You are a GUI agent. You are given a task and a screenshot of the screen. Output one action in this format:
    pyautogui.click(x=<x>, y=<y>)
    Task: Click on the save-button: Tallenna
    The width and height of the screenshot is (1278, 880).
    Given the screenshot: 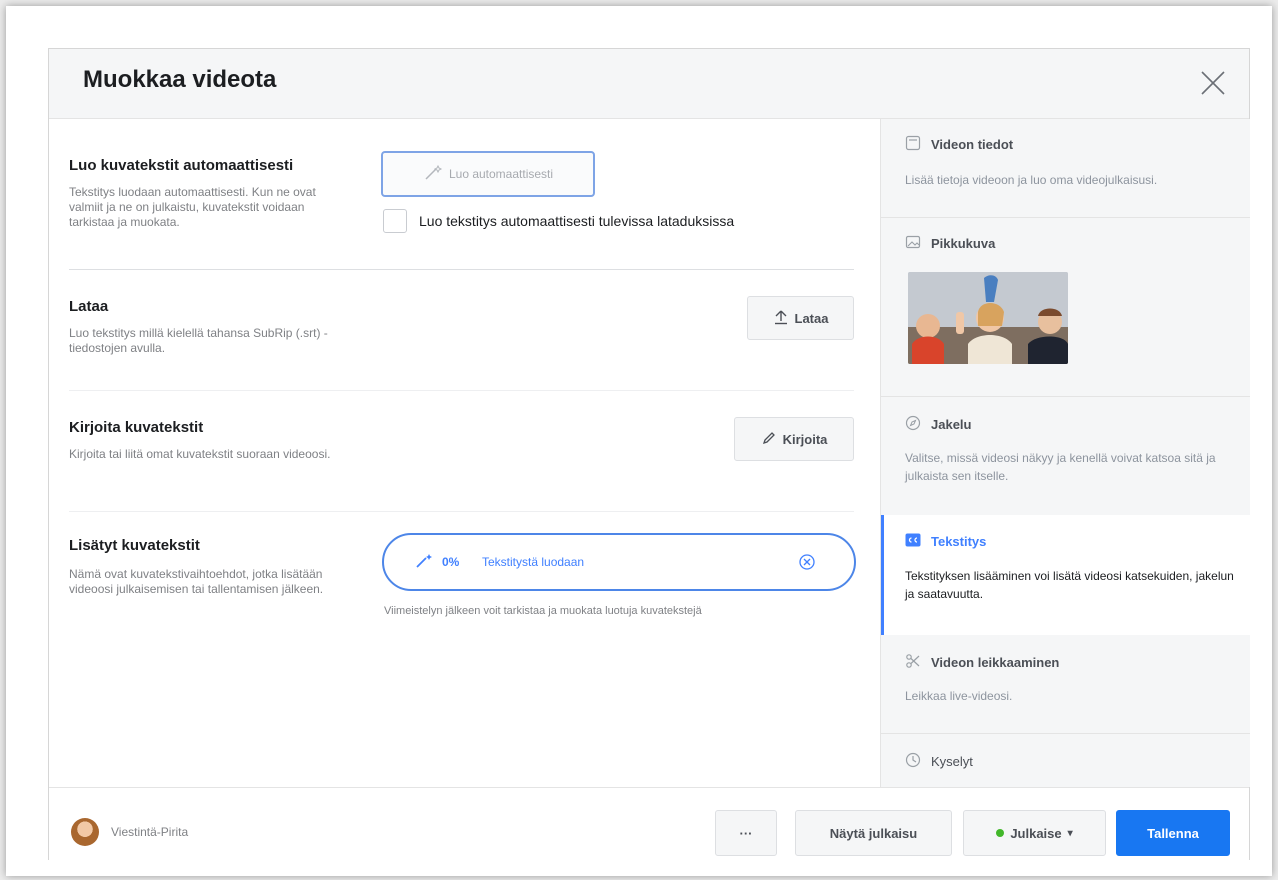 What is the action you would take?
    pyautogui.click(x=1173, y=833)
    